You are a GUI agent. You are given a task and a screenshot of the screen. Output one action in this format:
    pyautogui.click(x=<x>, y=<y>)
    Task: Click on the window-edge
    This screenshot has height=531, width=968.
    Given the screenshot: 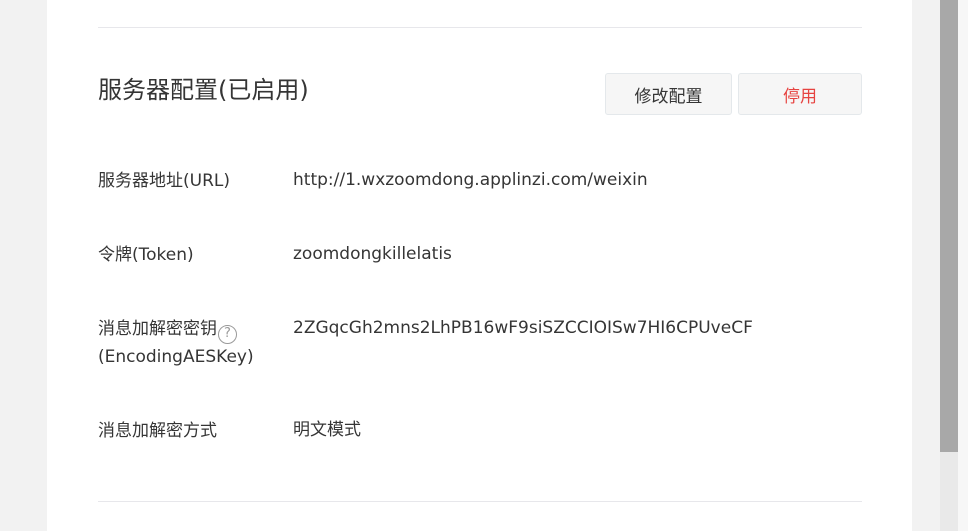 What is the action you would take?
    pyautogui.click(x=963, y=265)
    